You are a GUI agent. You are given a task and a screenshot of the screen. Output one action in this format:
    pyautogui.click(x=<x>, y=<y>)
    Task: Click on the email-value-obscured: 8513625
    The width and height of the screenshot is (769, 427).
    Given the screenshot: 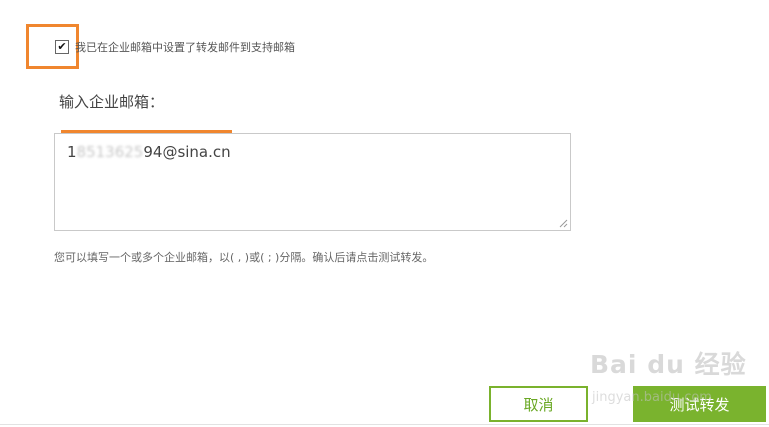 What is the action you would take?
    pyautogui.click(x=110, y=152)
    